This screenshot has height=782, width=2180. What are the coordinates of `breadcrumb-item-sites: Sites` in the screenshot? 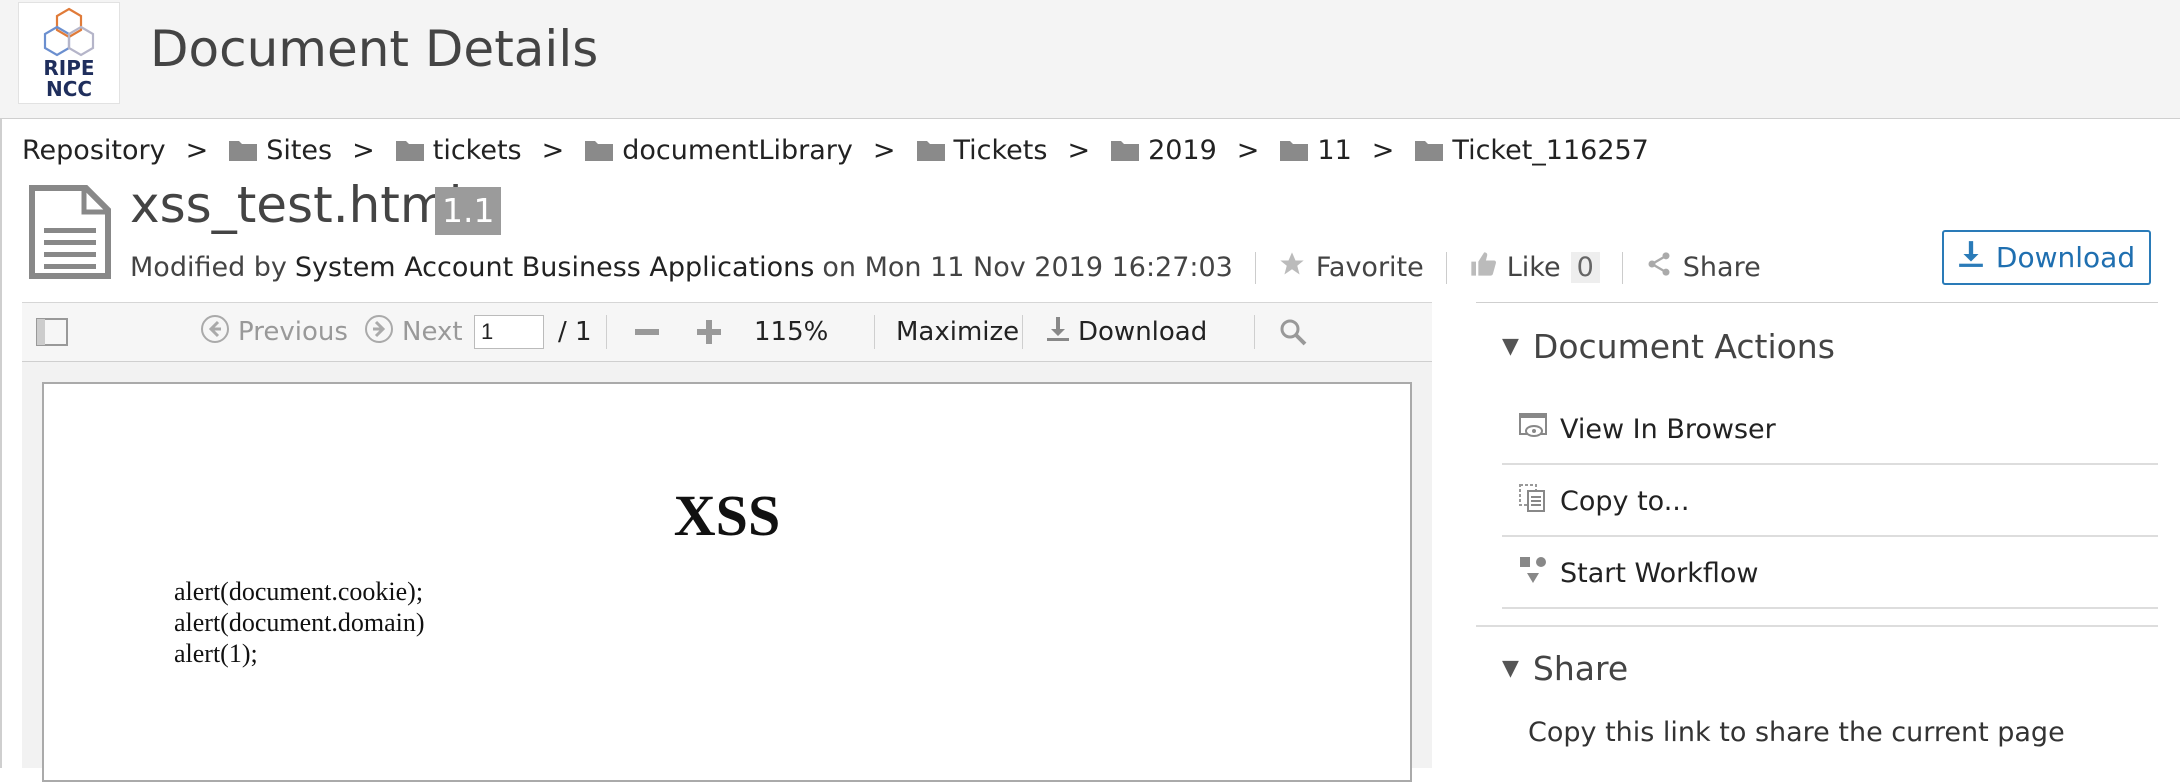 It's located at (280, 150).